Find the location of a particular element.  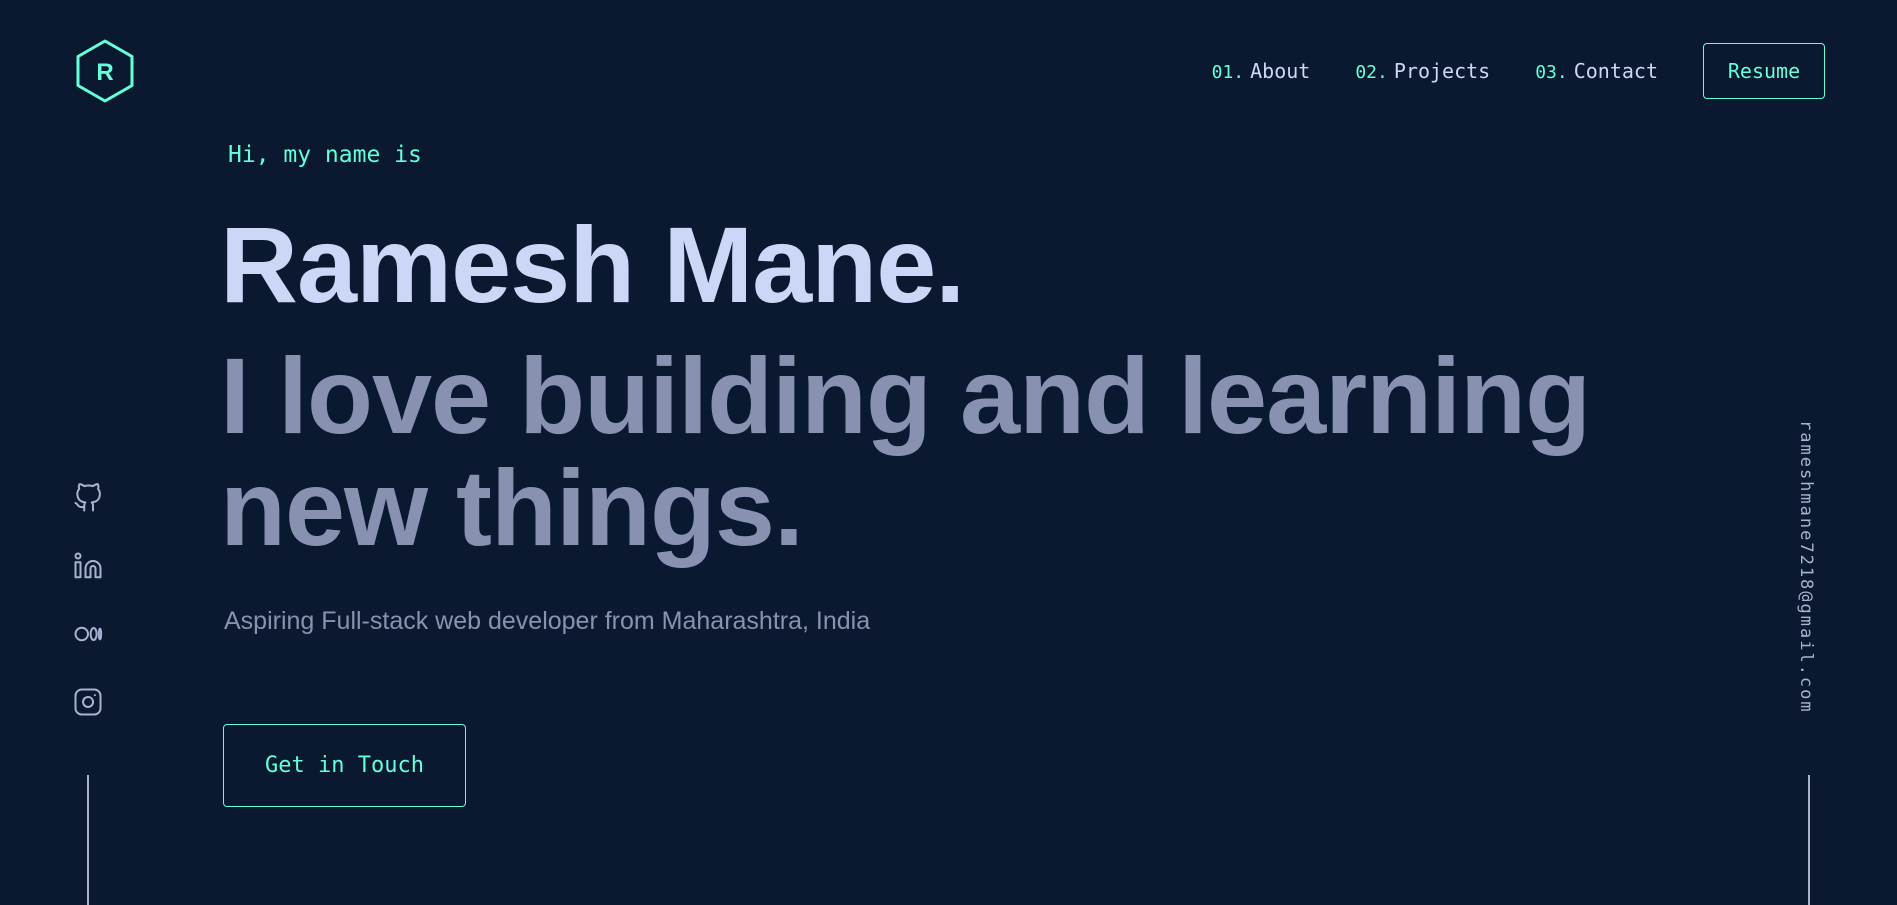

instagram-icon is located at coordinates (88, 702).